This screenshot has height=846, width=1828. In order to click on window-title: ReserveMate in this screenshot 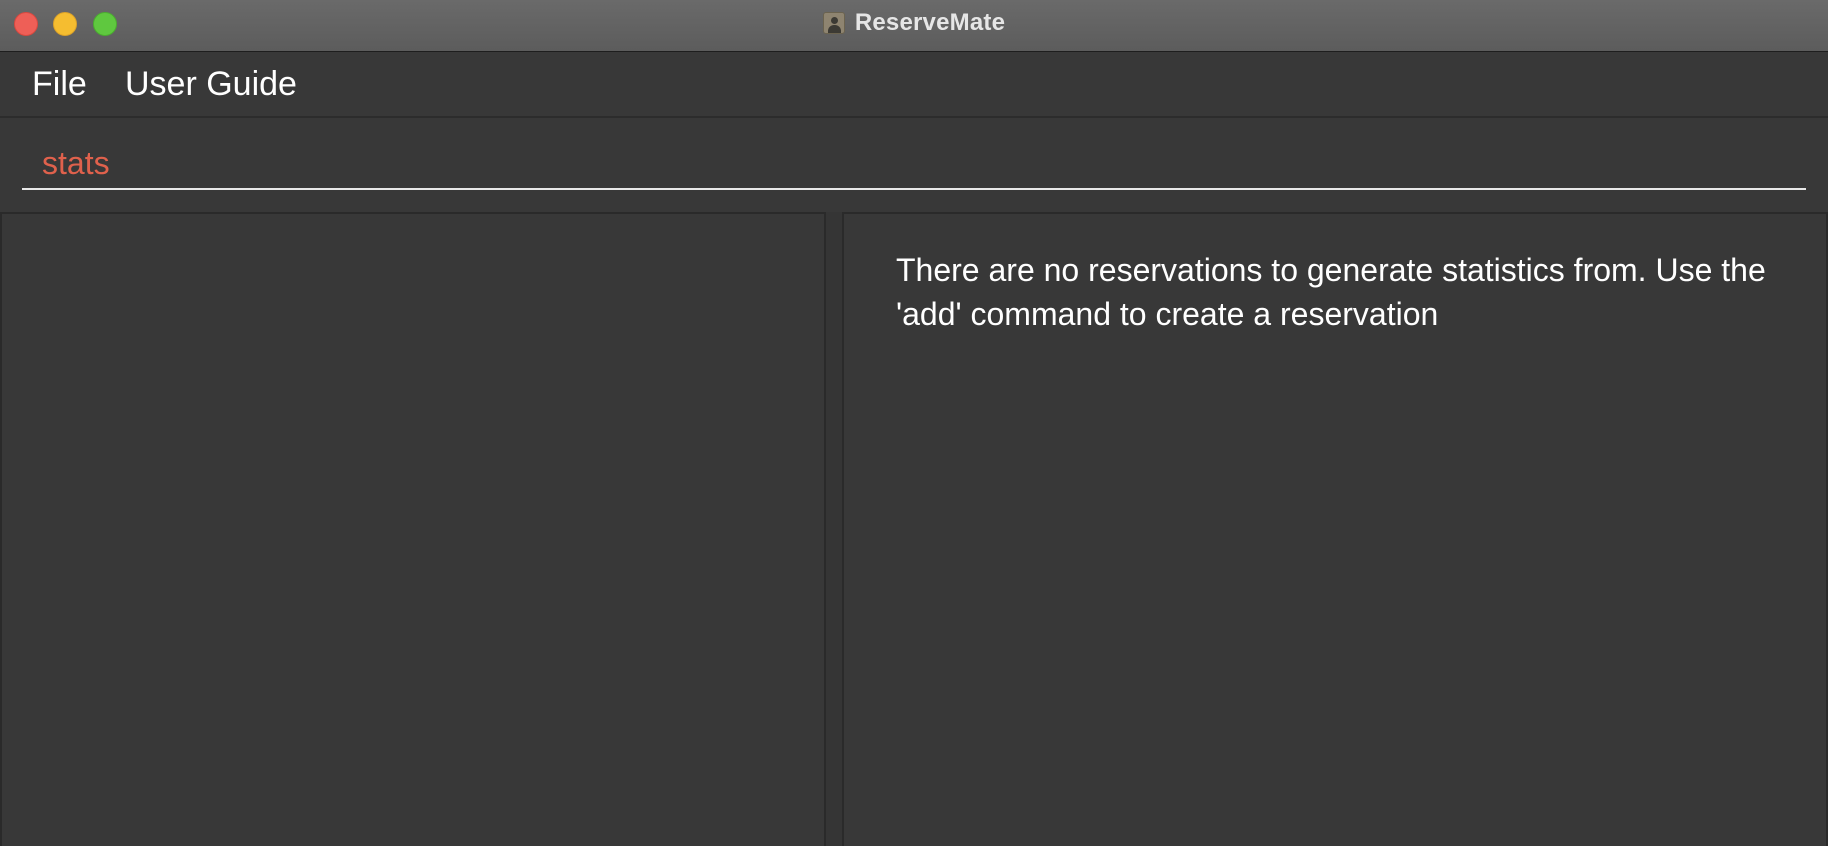, I will do `click(930, 22)`.